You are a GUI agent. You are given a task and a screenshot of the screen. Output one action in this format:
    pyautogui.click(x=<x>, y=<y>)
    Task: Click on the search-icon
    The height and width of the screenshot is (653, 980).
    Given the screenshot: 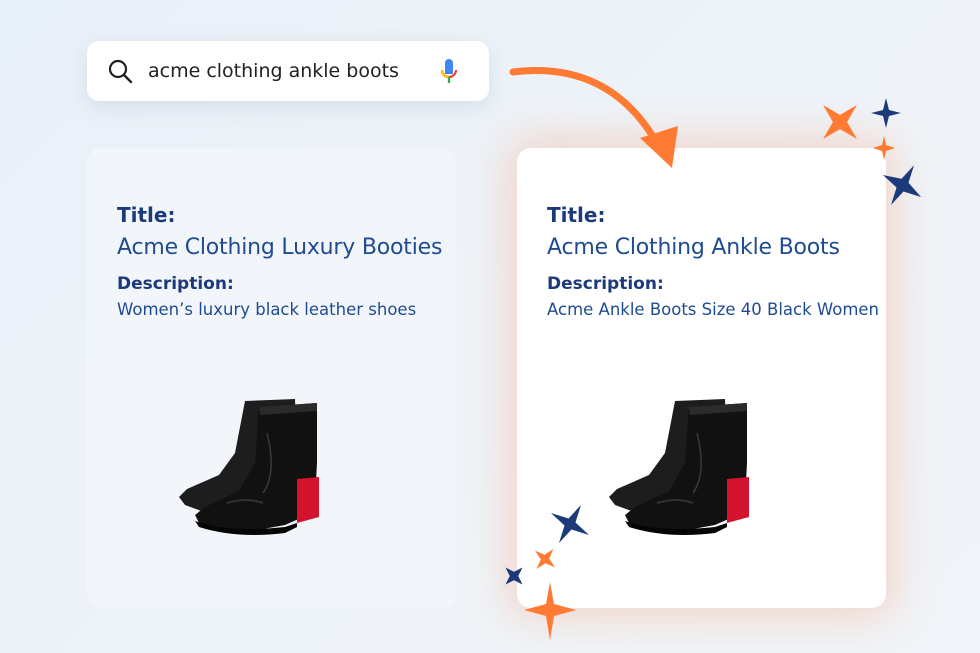 What is the action you would take?
    pyautogui.click(x=120, y=71)
    